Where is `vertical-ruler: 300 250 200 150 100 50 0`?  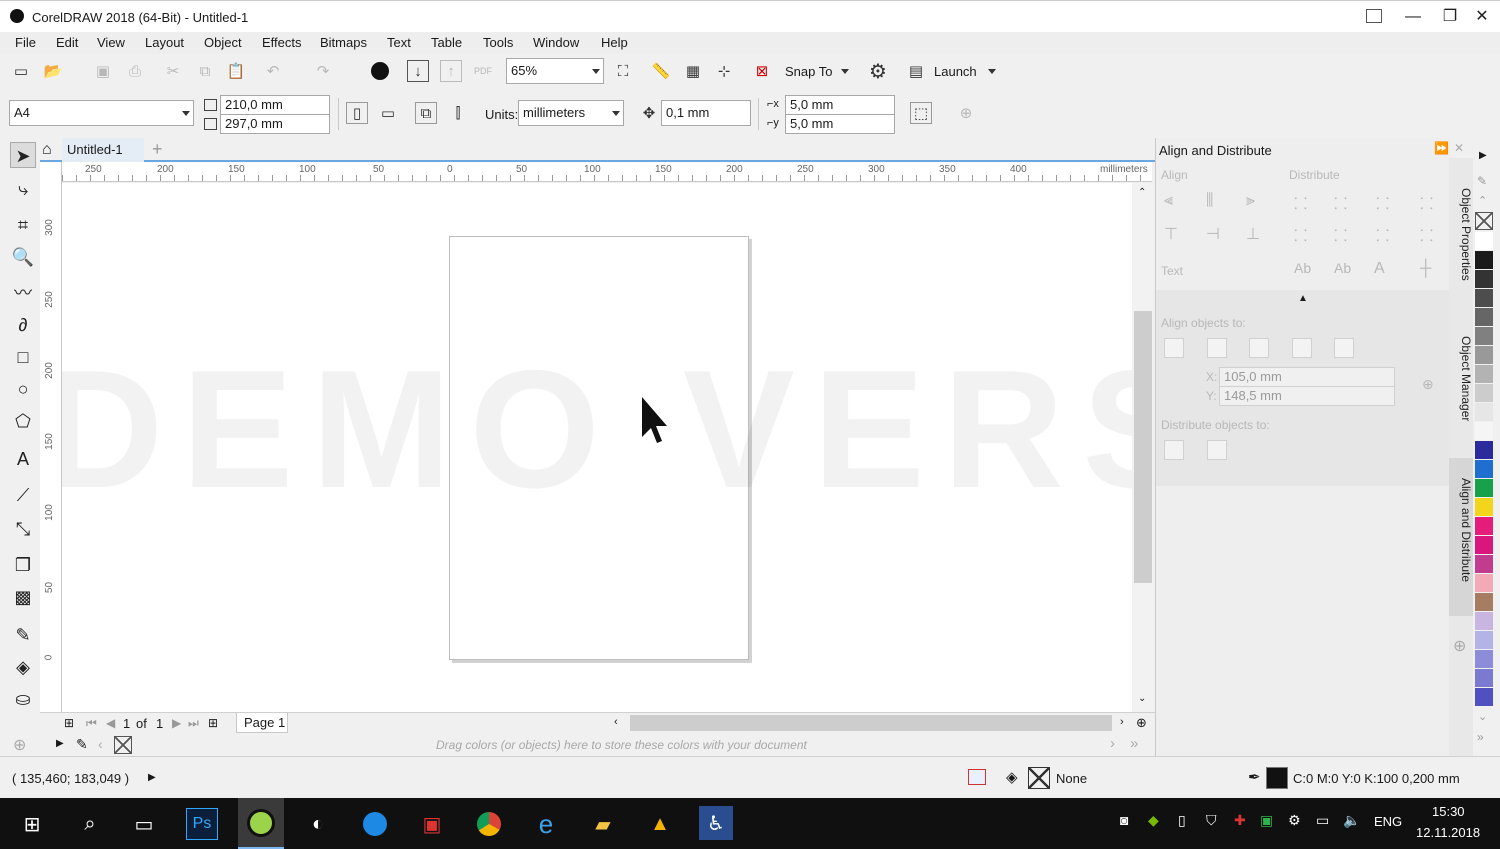 vertical-ruler: 300 250 200 150 100 50 0 is located at coordinates (51, 437).